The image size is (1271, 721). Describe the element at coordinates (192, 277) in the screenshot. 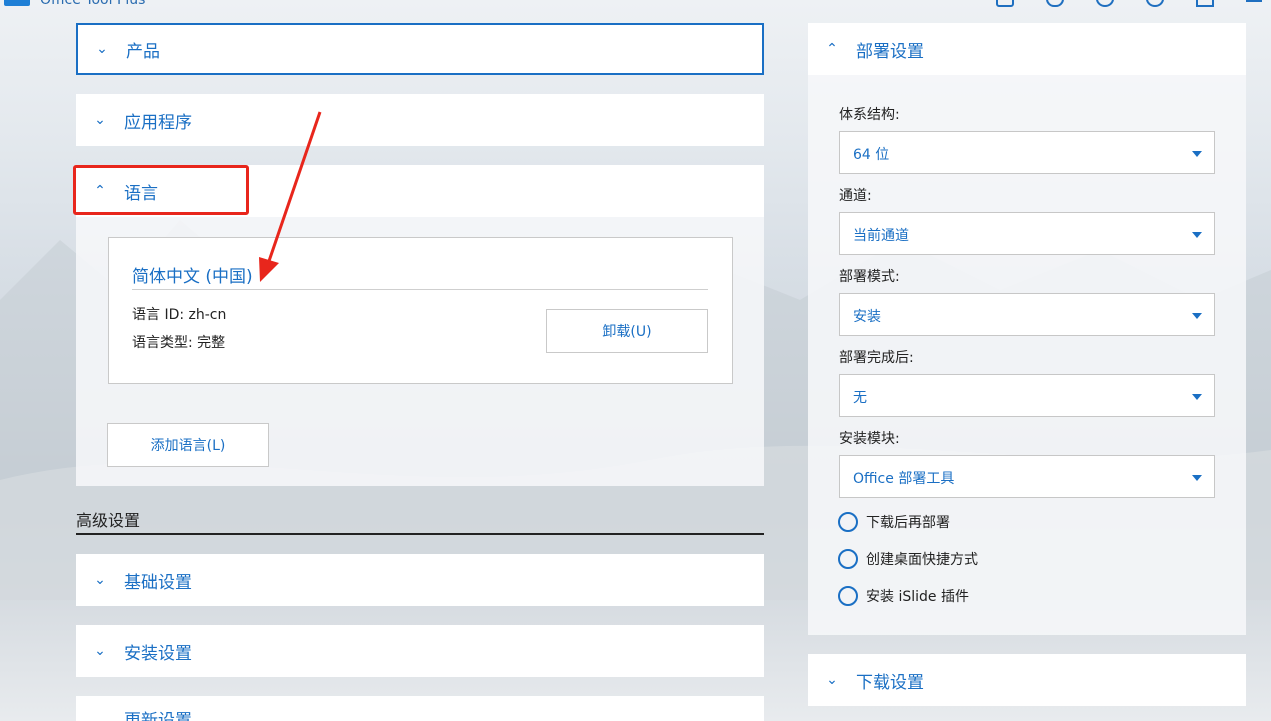

I see `language-name: 简体中文 (中国)` at that location.